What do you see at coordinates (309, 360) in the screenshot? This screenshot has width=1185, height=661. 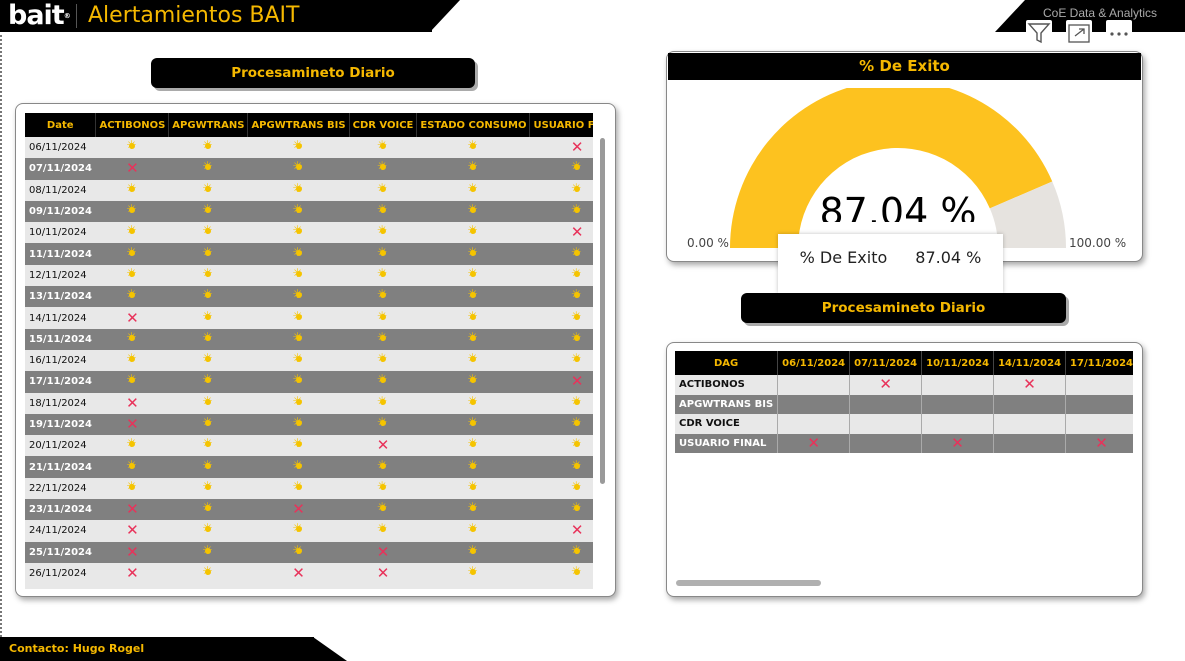 I see `table-row: 16/11/2024` at bounding box center [309, 360].